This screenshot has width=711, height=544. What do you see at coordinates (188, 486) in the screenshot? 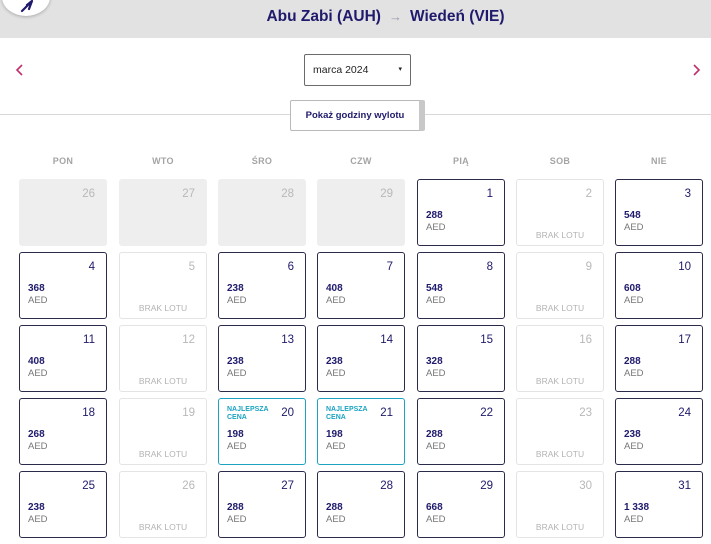
I see `day-number: 26` at bounding box center [188, 486].